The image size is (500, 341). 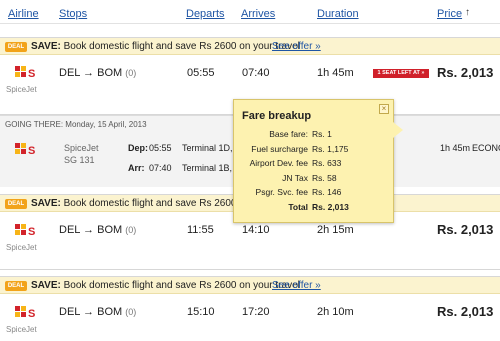 What do you see at coordinates (256, 73) in the screenshot?
I see `arrive-time: 07:40` at bounding box center [256, 73].